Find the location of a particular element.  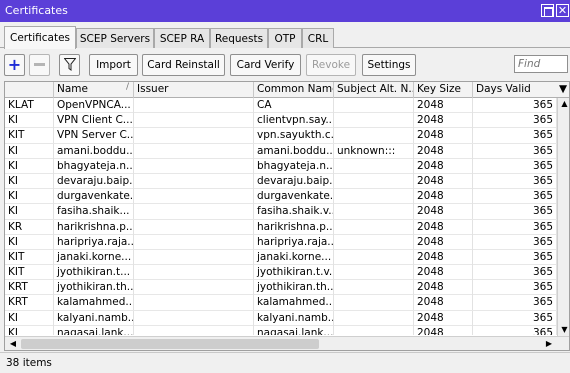

table-row: KLAT OpenVPNCA... CA 2048 365 is located at coordinates (281, 106).